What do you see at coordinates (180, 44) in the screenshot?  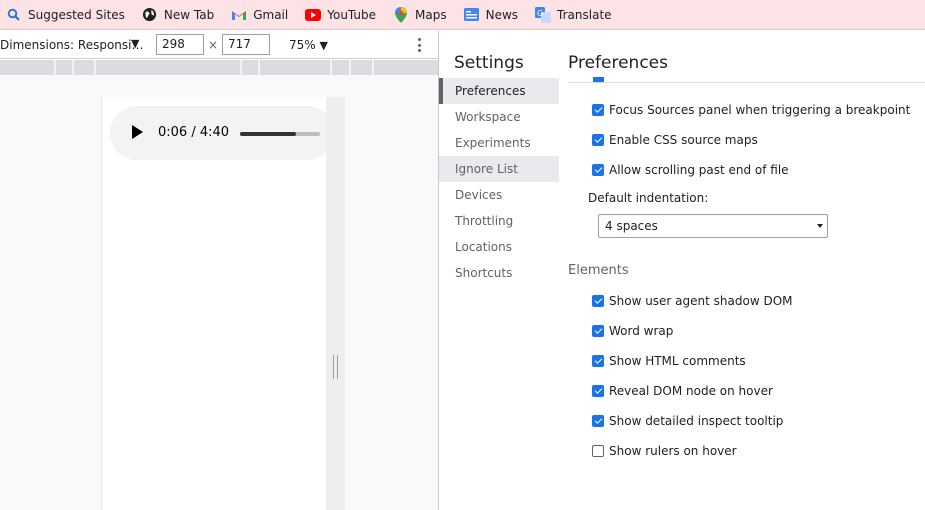 I see `width-input: 298` at bounding box center [180, 44].